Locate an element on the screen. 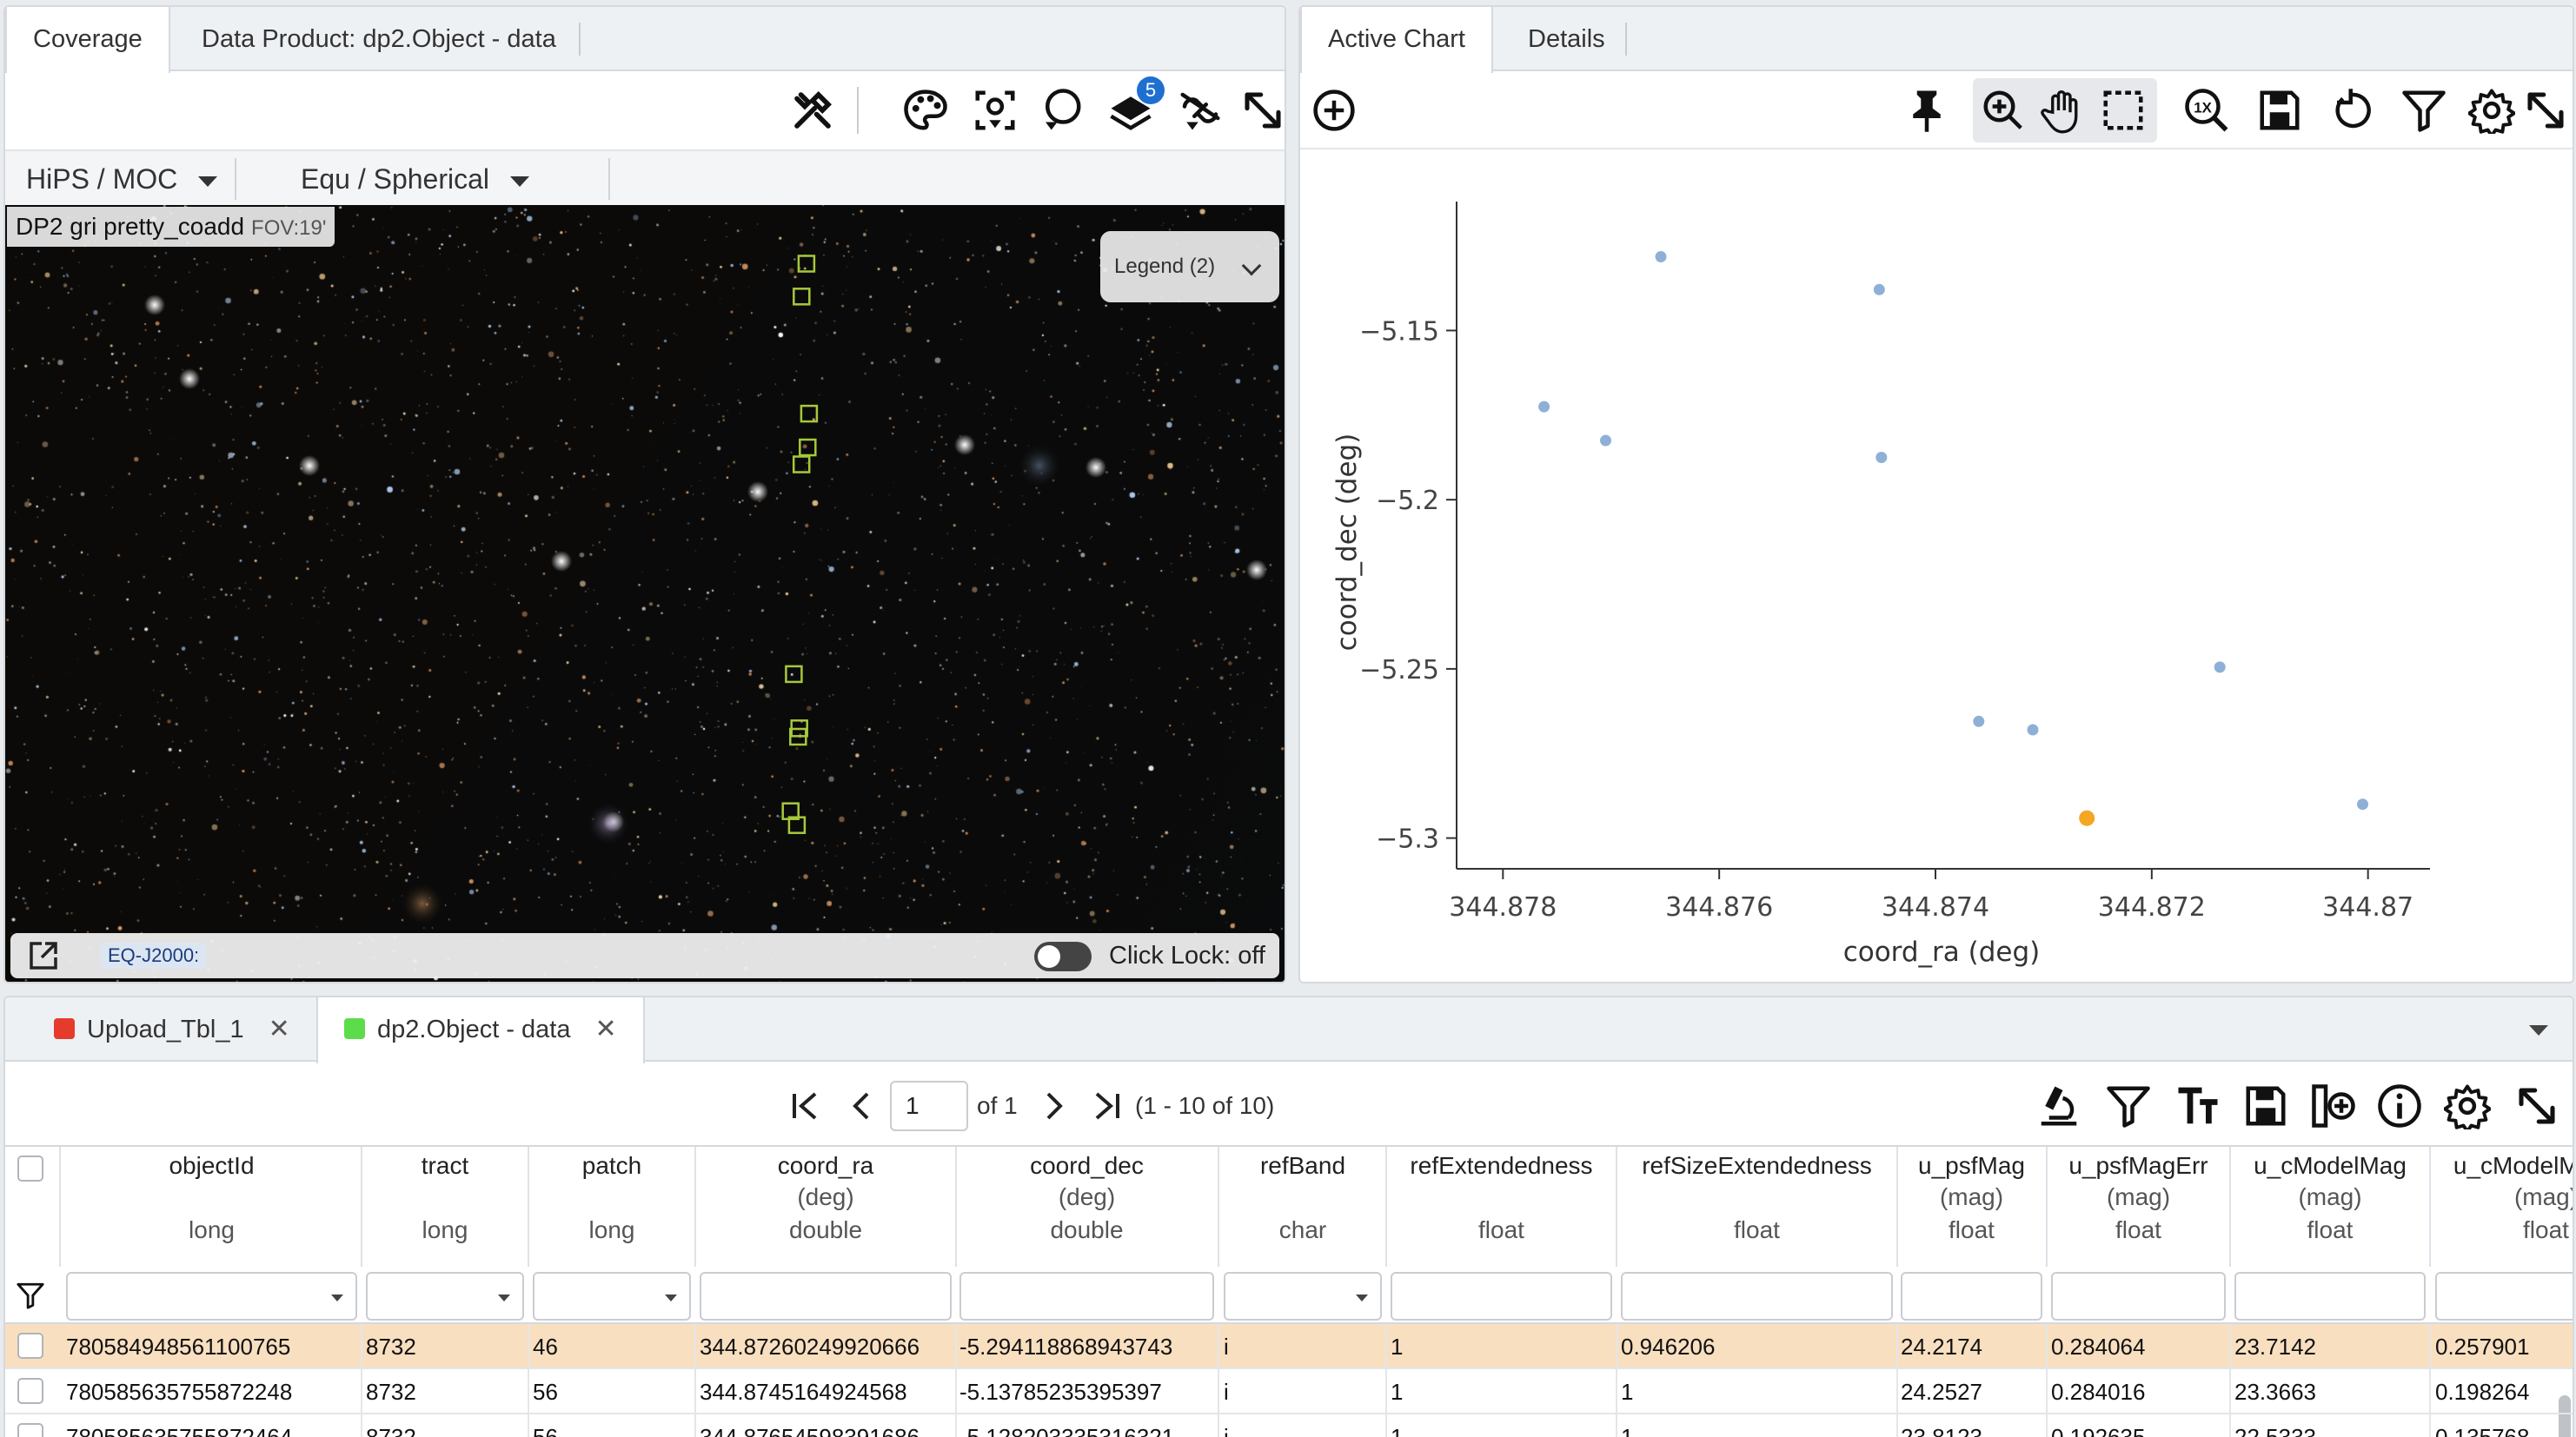 Image resolution: width=2576 pixels, height=1437 pixels. text-size-icon is located at coordinates (2198, 1106).